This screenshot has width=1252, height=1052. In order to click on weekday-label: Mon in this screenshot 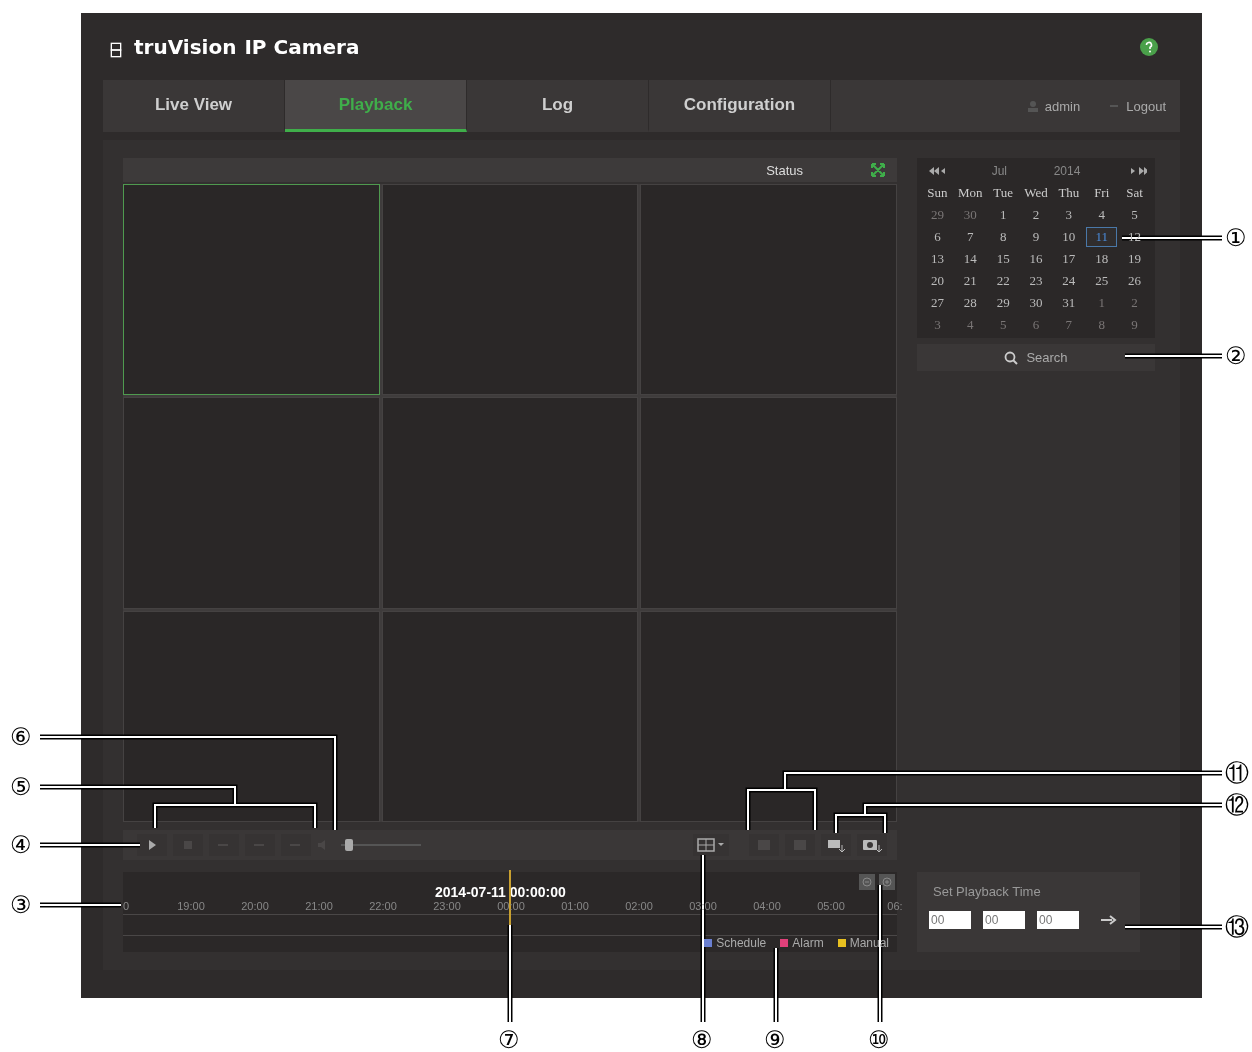, I will do `click(970, 193)`.